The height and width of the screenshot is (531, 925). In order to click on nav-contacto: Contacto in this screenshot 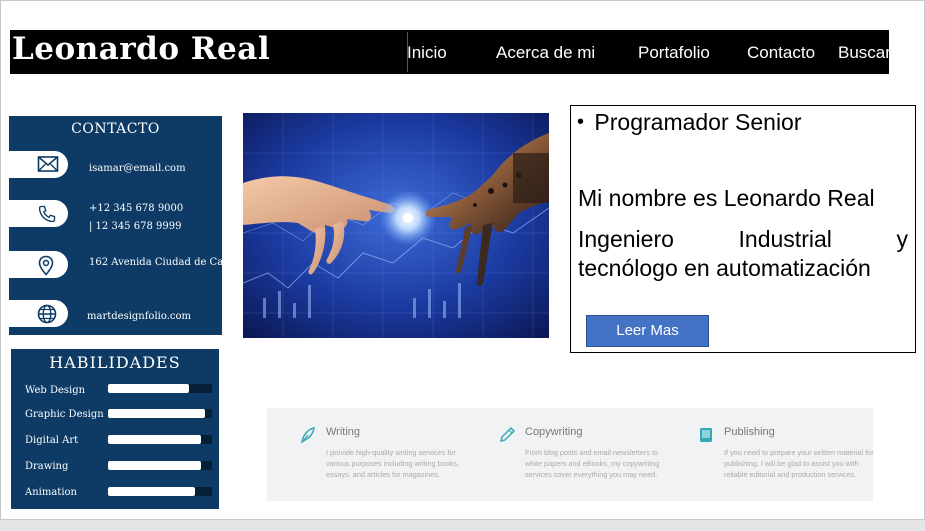, I will do `click(781, 53)`.